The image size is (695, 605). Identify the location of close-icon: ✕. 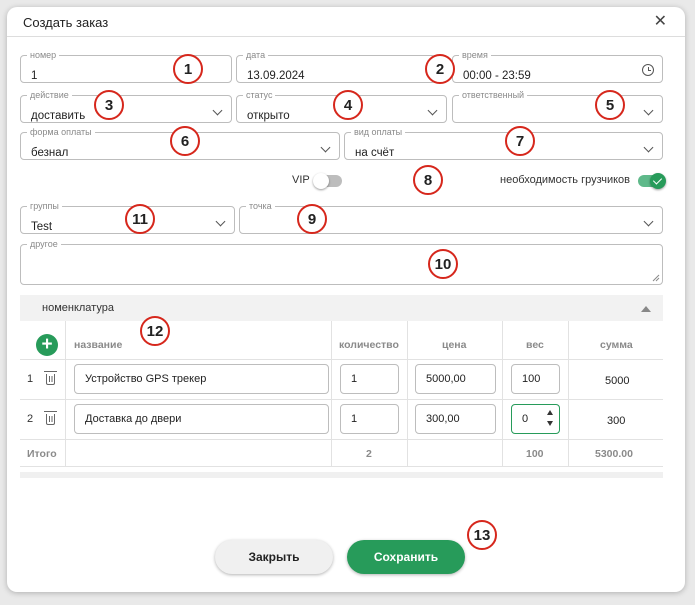
(660, 22).